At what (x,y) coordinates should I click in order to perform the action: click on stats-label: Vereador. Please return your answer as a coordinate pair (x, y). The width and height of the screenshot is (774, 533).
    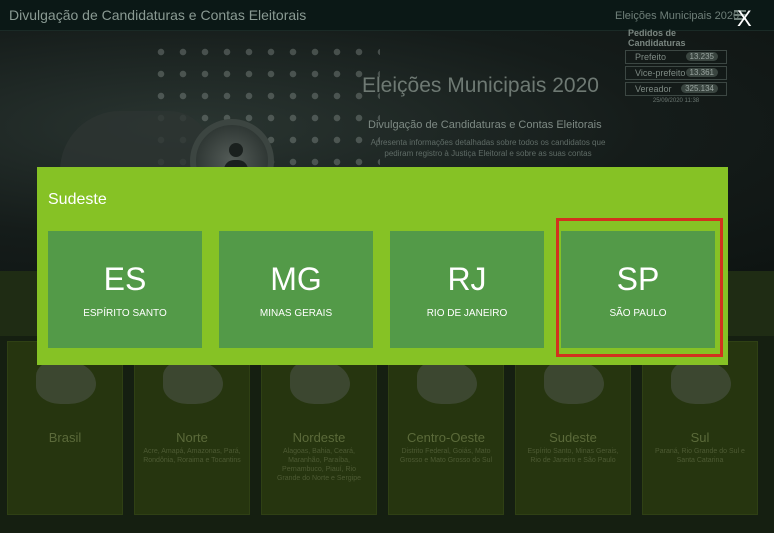
    Looking at the image, I should click on (653, 89).